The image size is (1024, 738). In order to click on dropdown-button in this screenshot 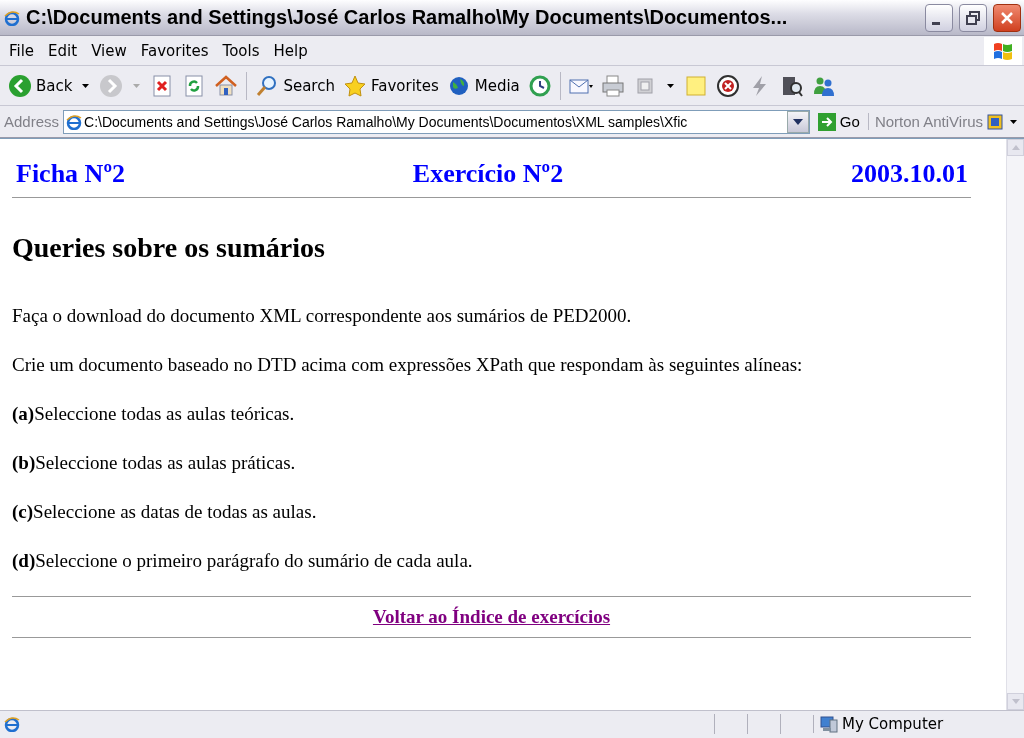, I will do `click(797, 121)`.